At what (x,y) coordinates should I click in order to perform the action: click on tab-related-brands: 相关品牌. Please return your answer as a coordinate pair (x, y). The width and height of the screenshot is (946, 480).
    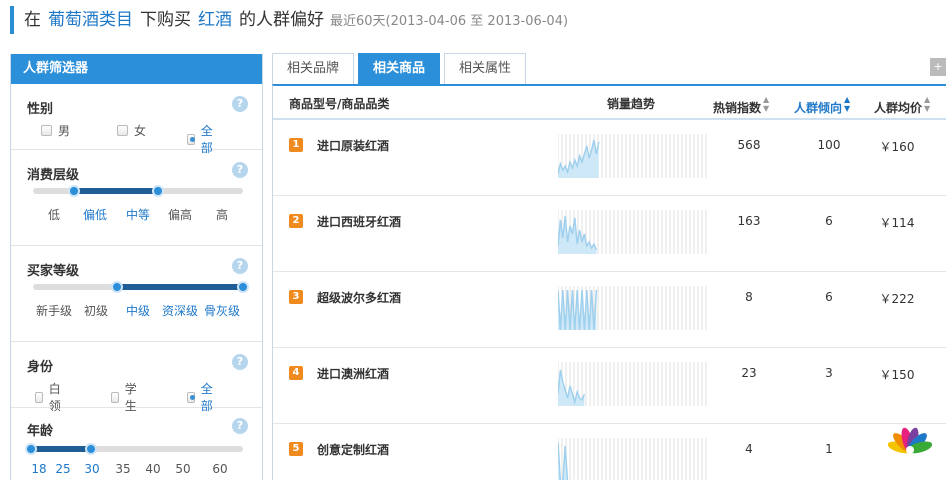
    Looking at the image, I should click on (313, 68).